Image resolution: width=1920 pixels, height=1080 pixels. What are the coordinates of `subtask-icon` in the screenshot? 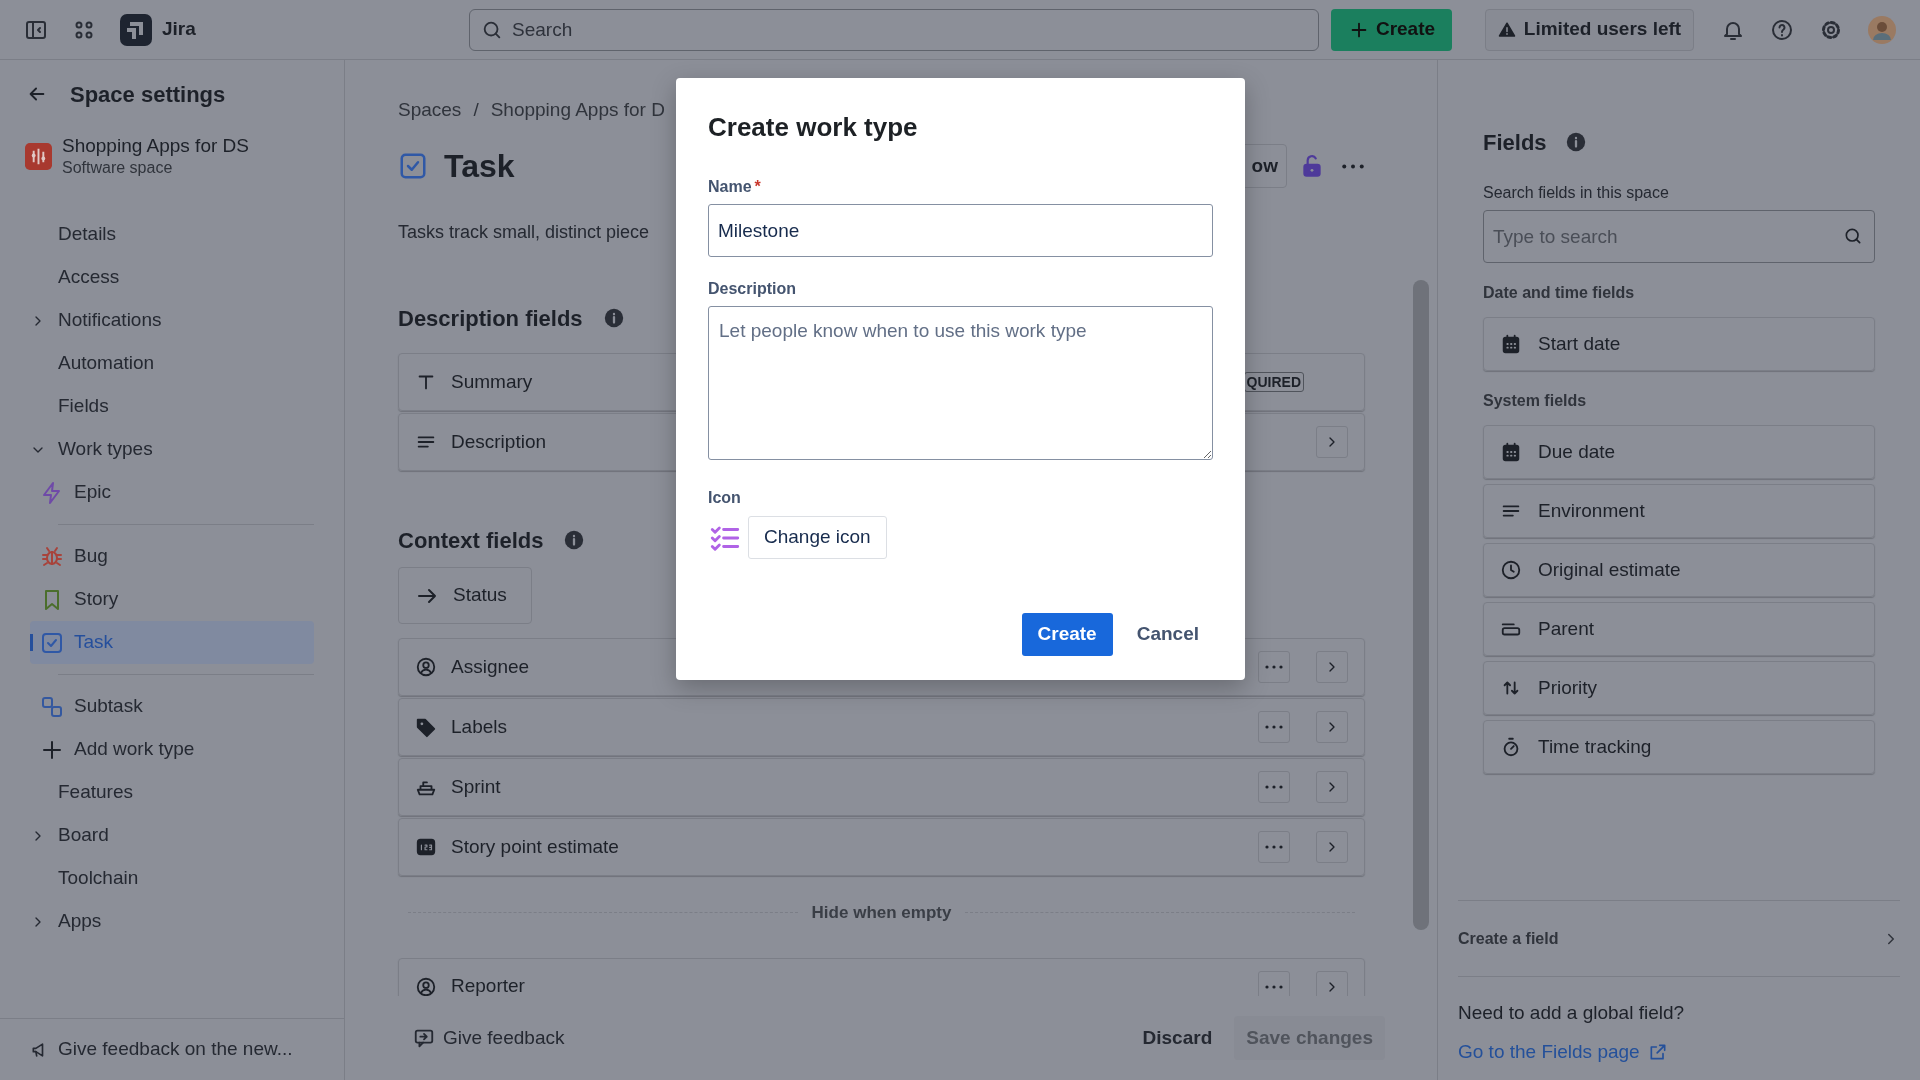 It's located at (52, 706).